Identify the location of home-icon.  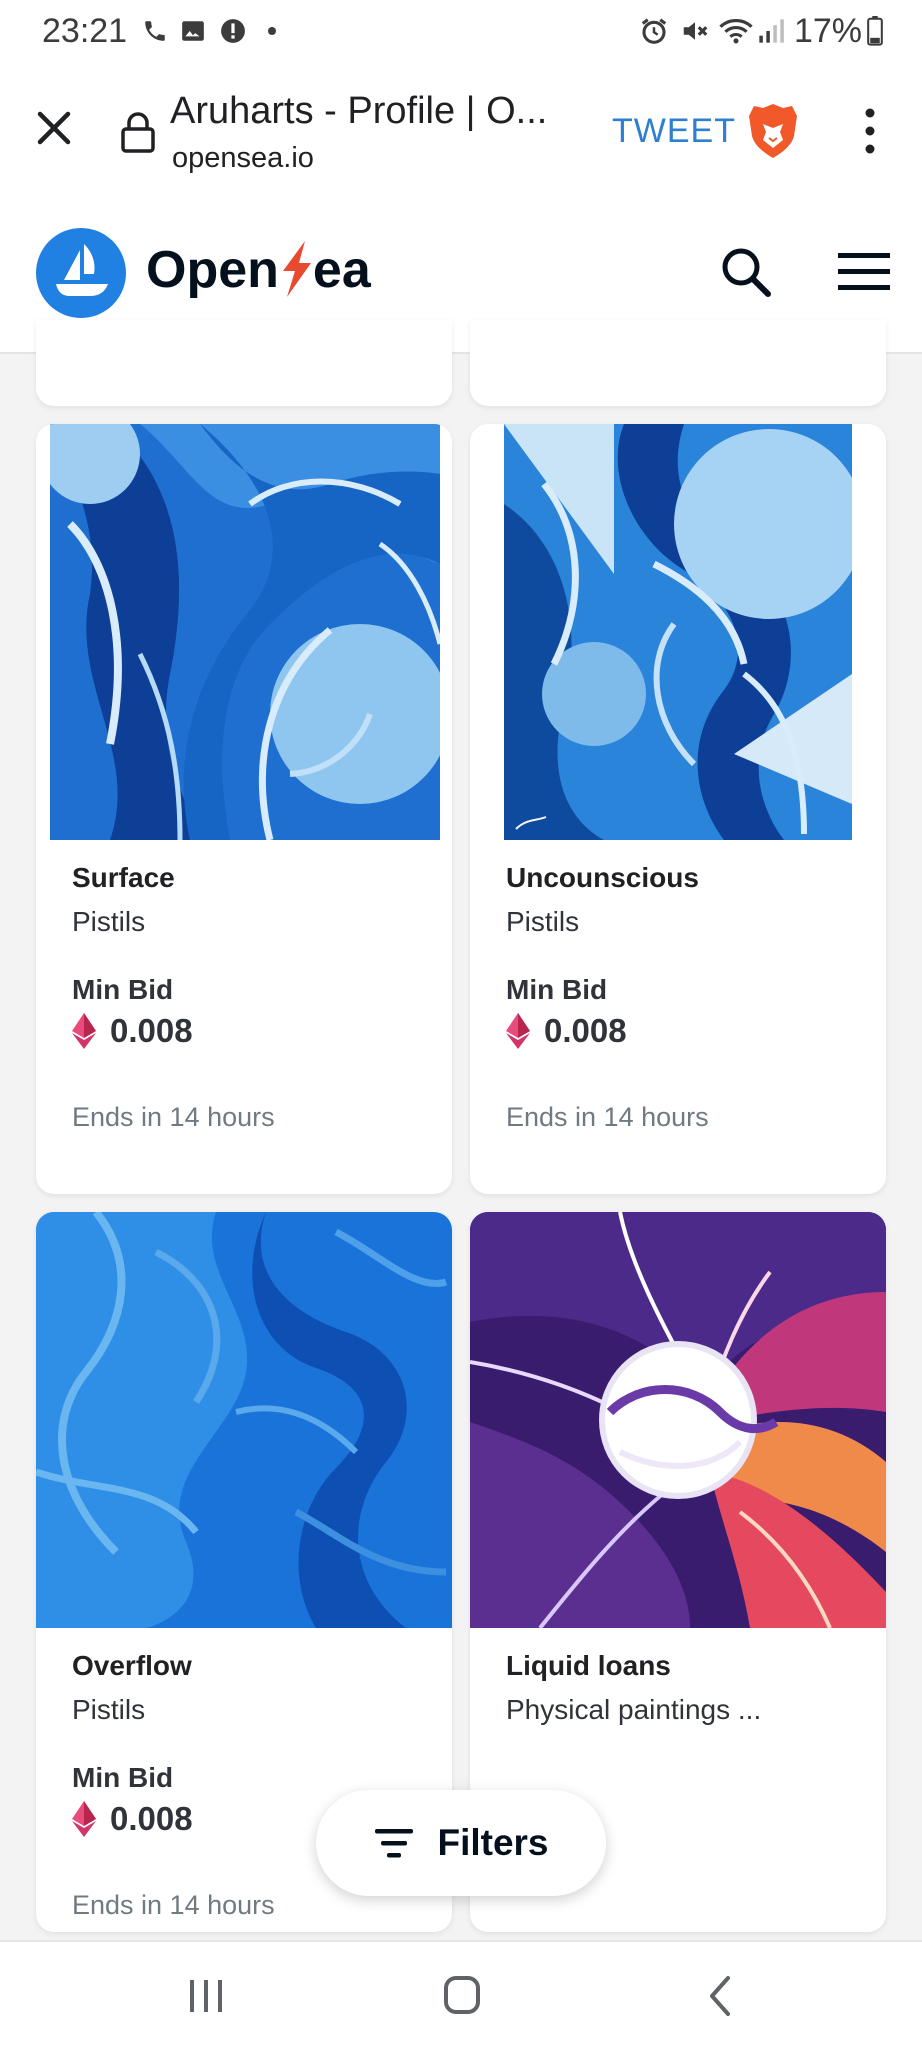
(462, 1995).